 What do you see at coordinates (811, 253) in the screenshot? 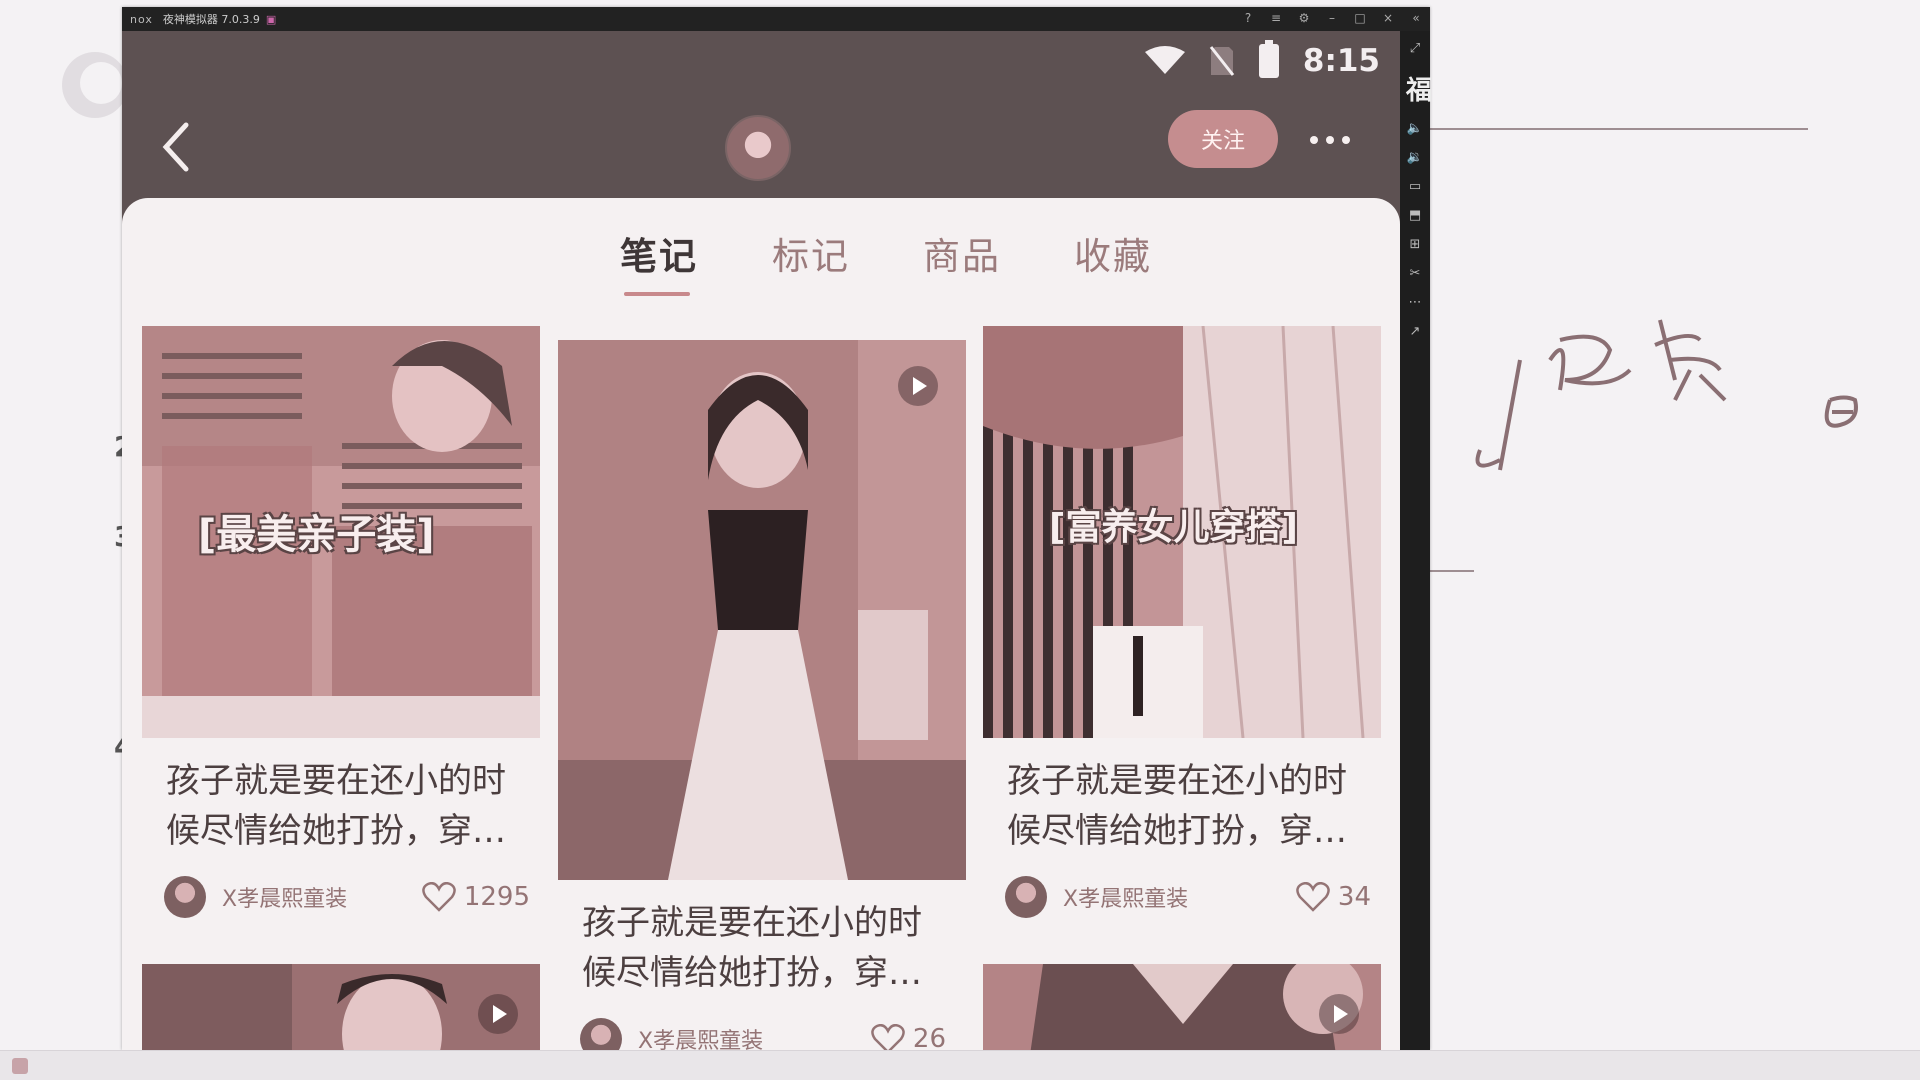
I see `tab-marks: 标记` at bounding box center [811, 253].